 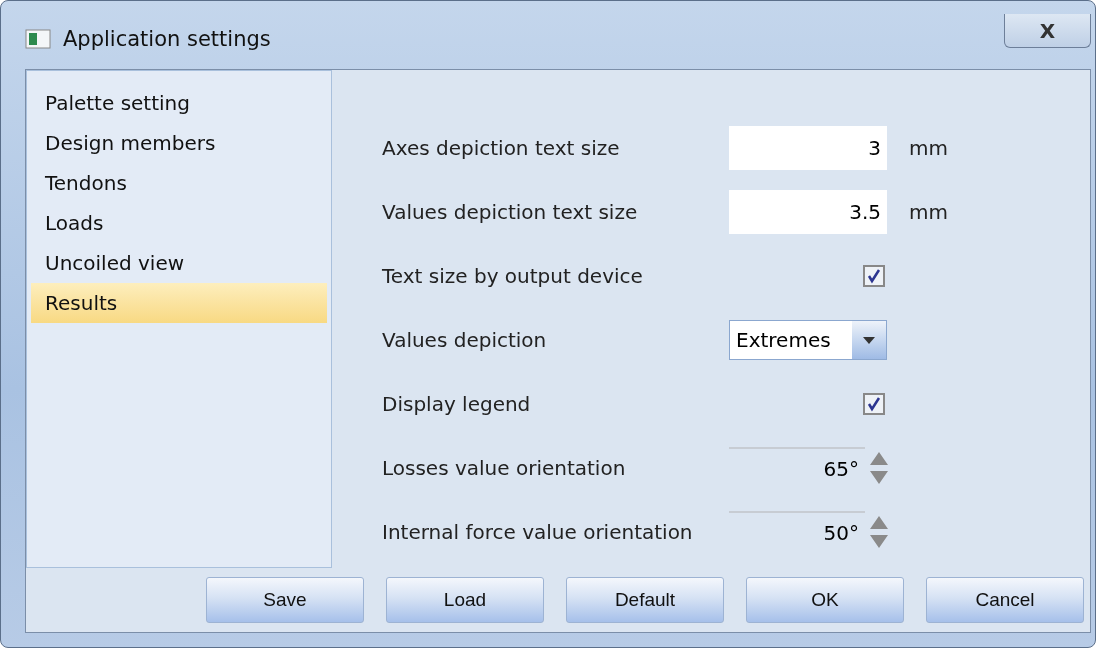 What do you see at coordinates (808, 148) in the screenshot?
I see `input-field: 3` at bounding box center [808, 148].